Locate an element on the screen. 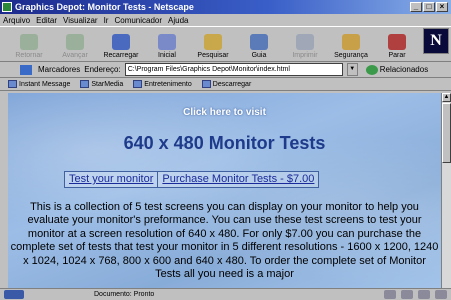 This screenshot has height=300, width=451. stop-icon is located at coordinates (397, 42).